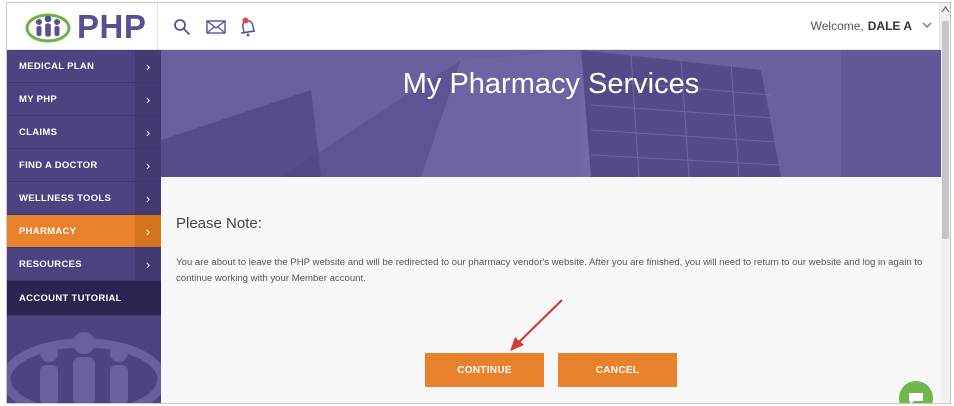 The image size is (954, 406). What do you see at coordinates (84, 231) in the screenshot?
I see `sidebar-item-pharmacy: PHARMACY ›` at bounding box center [84, 231].